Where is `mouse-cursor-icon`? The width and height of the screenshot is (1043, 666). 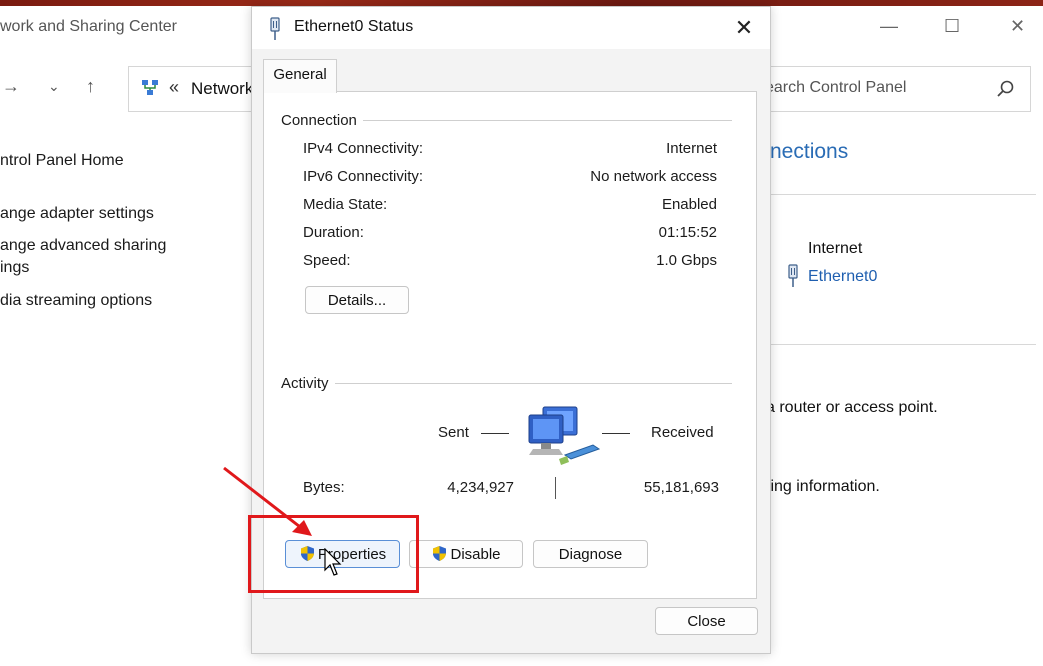 mouse-cursor-icon is located at coordinates (333, 562).